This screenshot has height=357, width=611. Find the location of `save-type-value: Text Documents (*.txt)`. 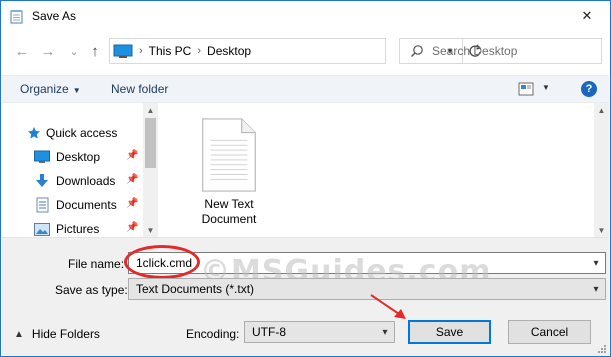

save-type-value: Text Documents (*.txt) is located at coordinates (195, 289).